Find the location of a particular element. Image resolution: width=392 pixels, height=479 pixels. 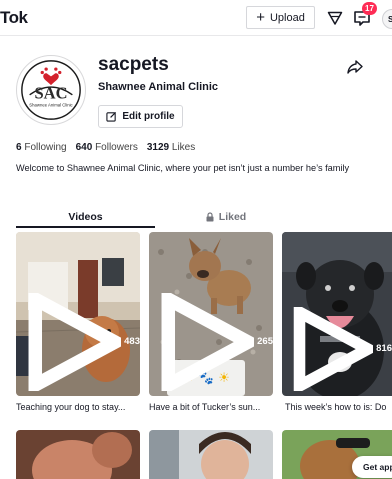

followers-stat: 640 Followers is located at coordinates (107, 147).